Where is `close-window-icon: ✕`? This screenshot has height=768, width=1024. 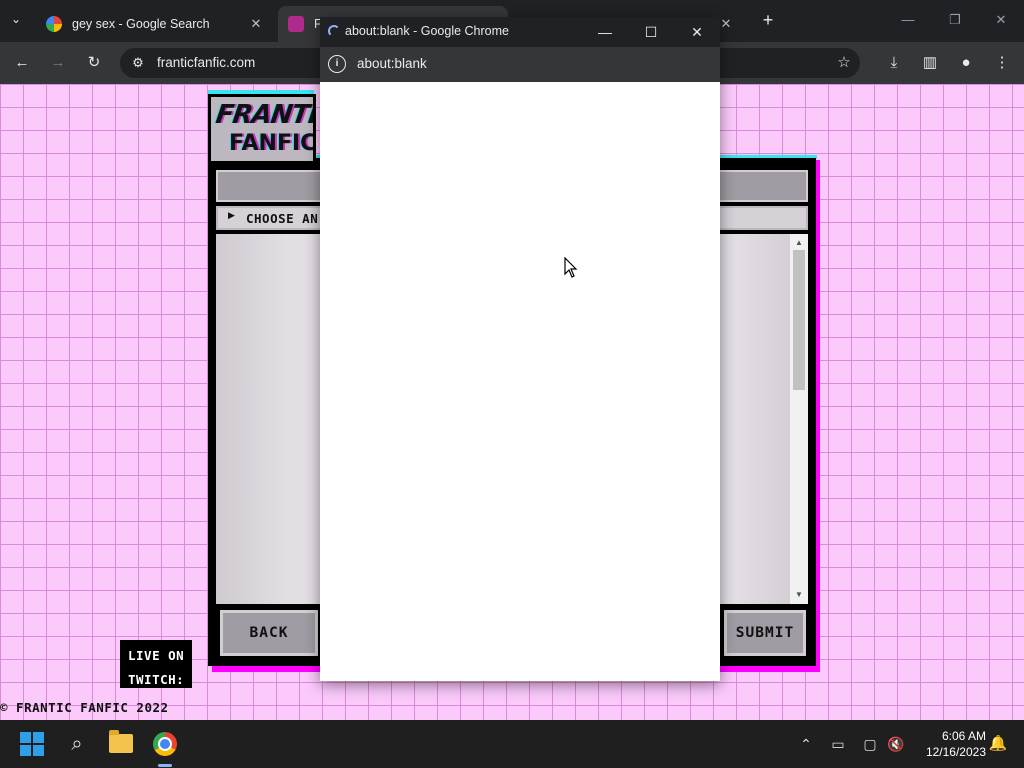
close-window-icon: ✕ is located at coordinates (1001, 20).